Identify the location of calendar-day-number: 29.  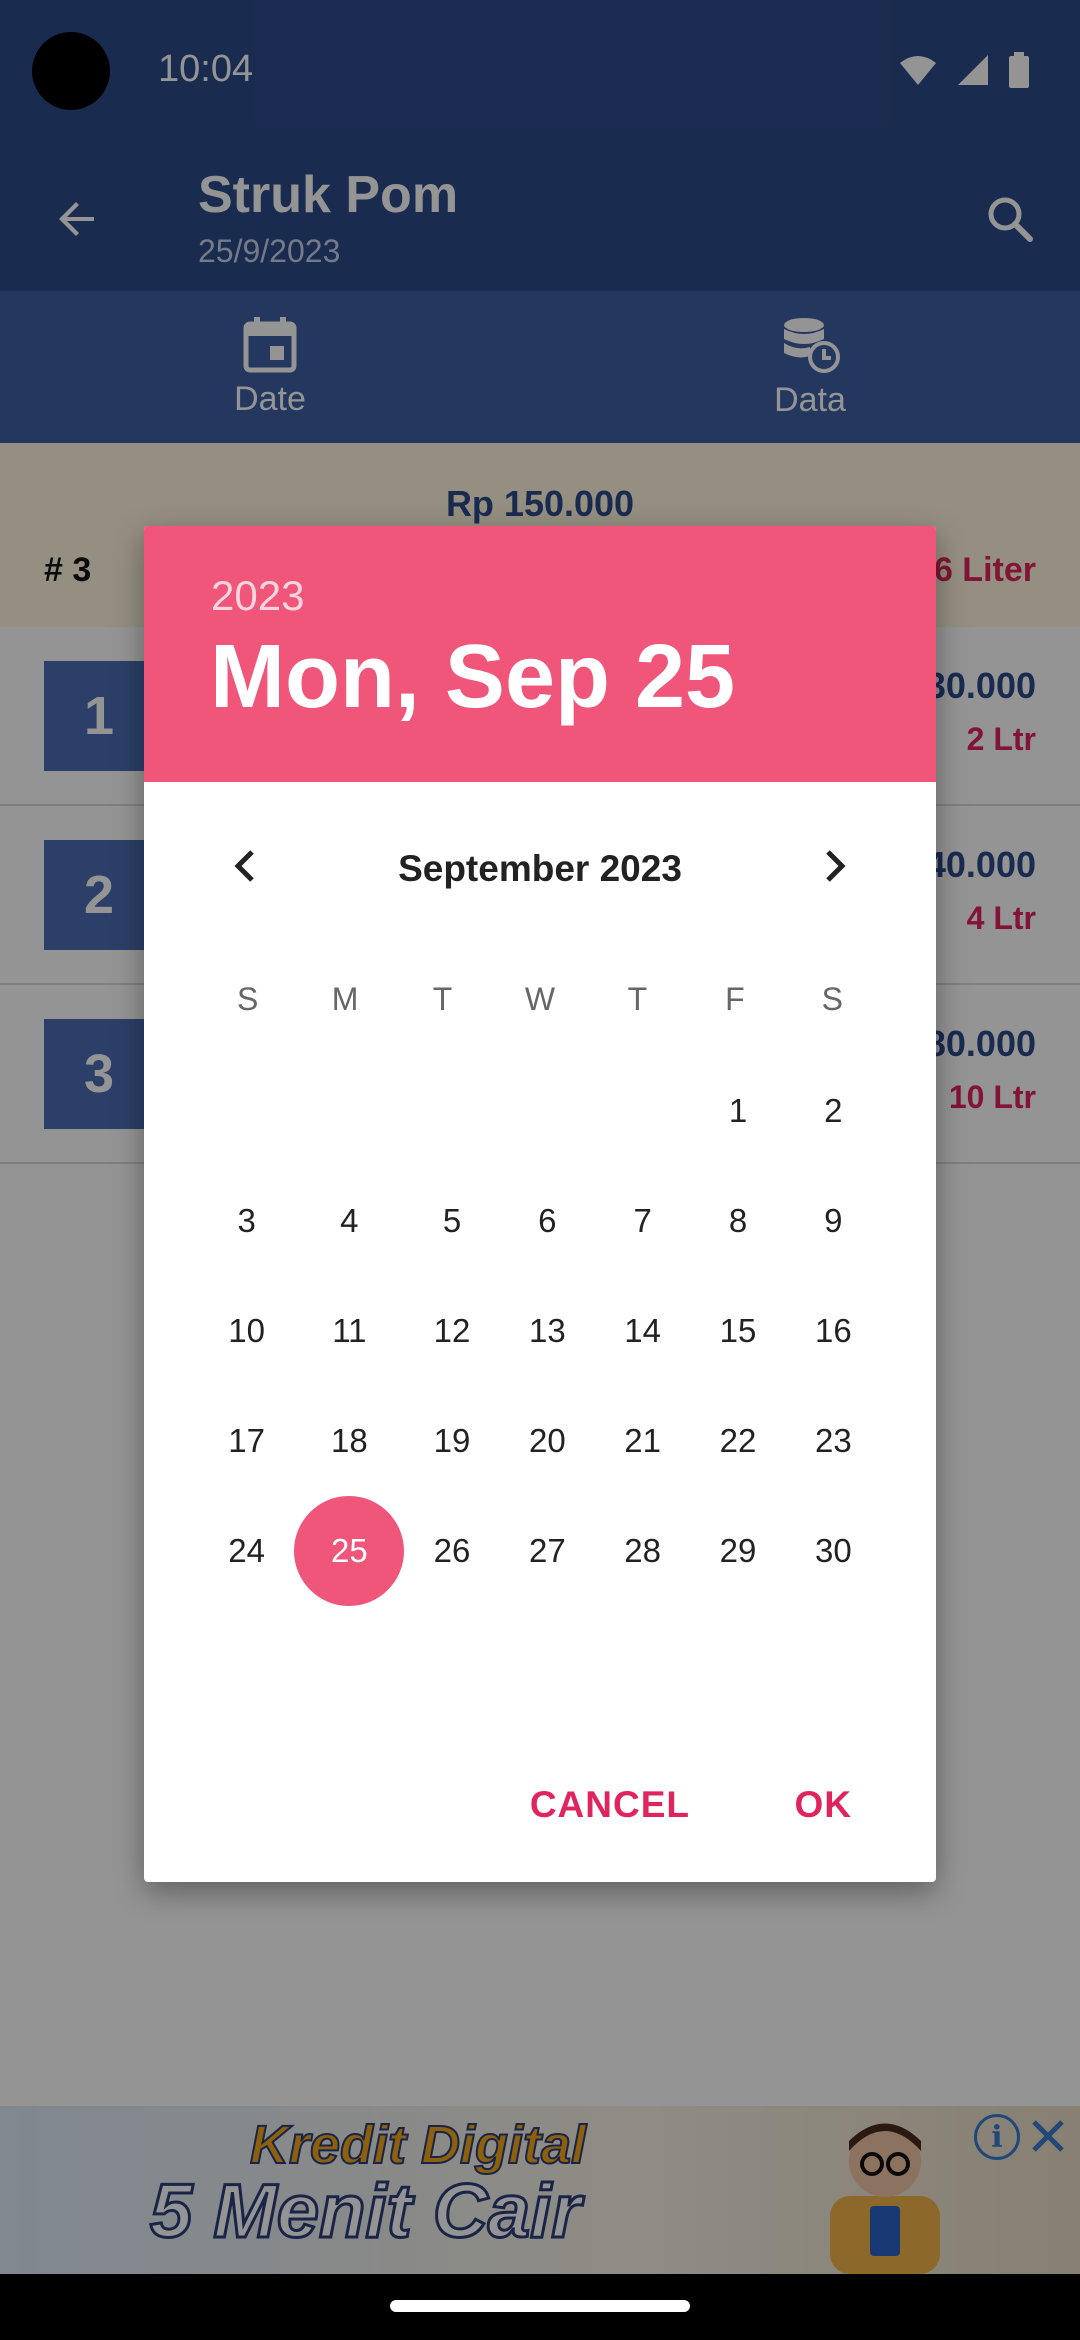
(738, 1550).